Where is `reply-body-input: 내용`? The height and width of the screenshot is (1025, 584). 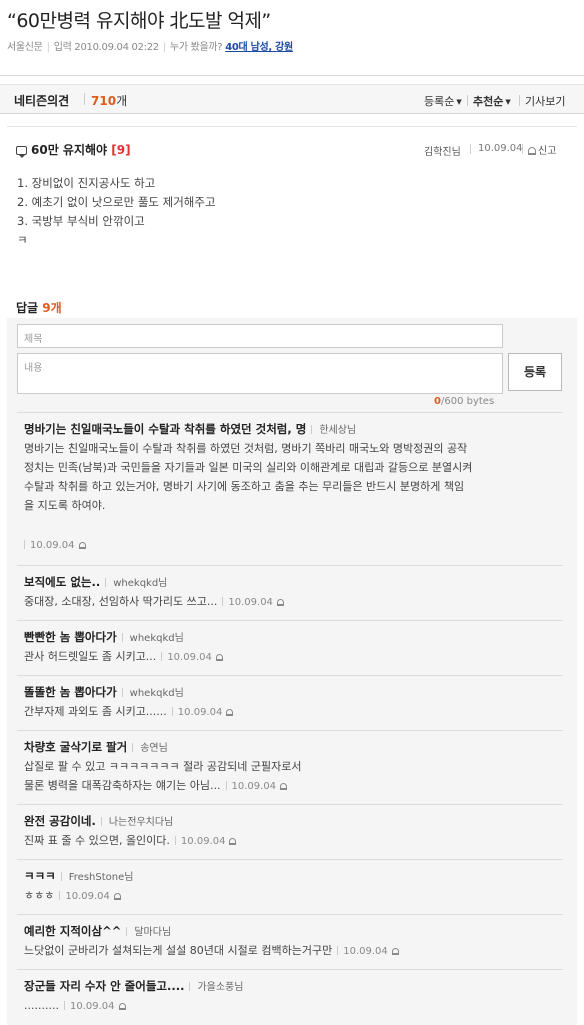 reply-body-input: 내용 is located at coordinates (260, 373).